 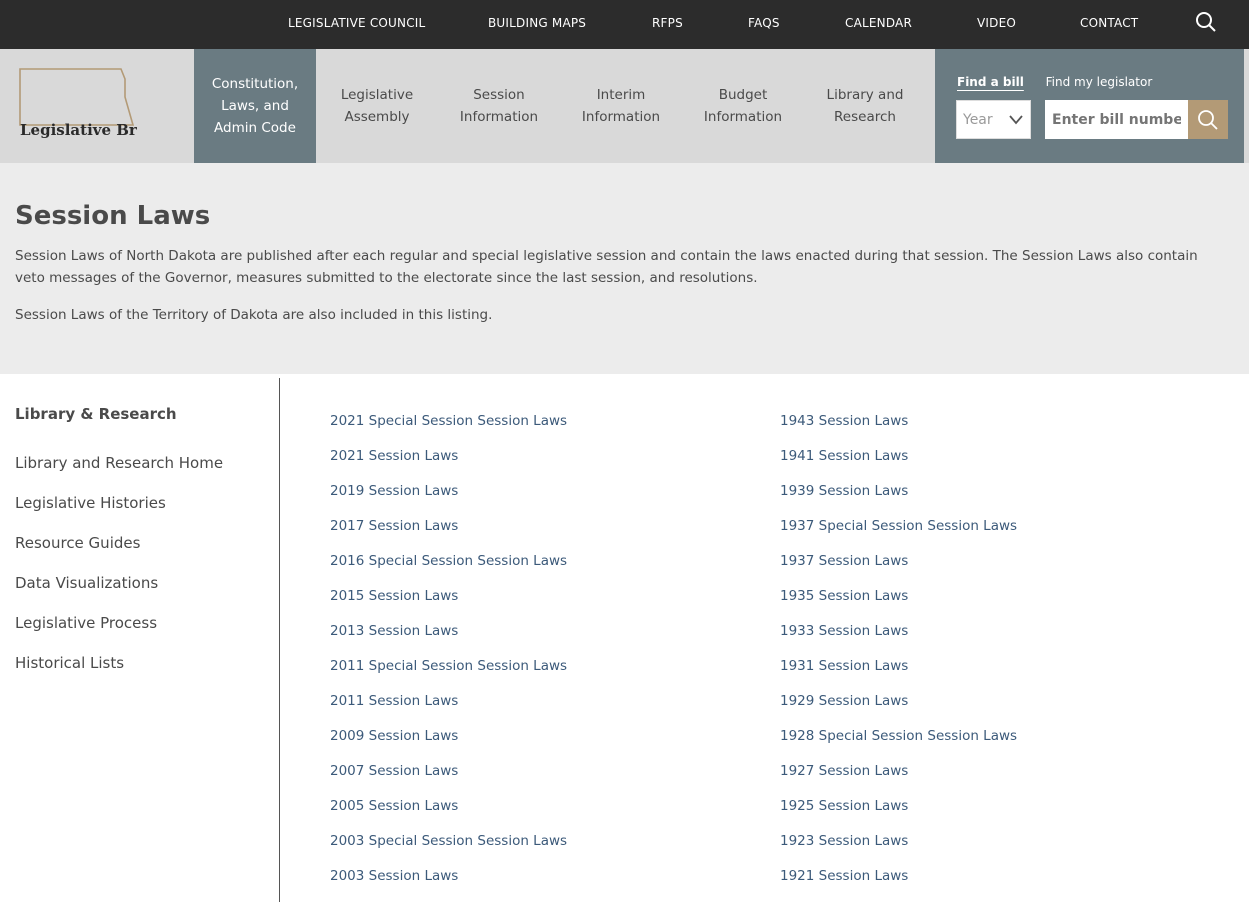 I want to click on session-laws-link: 2021 Special Session Session Laws, so click(x=448, y=421).